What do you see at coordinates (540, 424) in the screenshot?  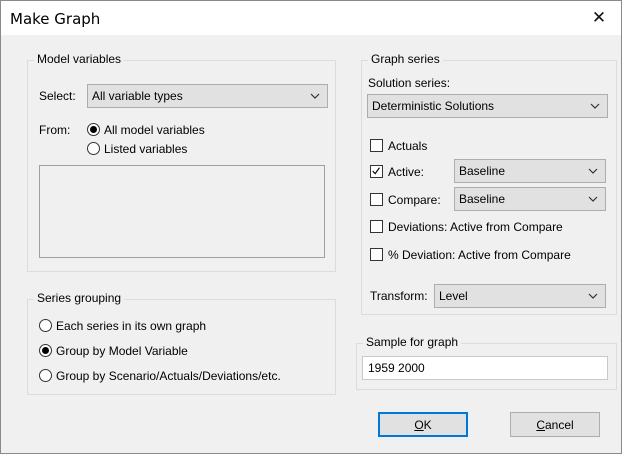 I see `cancel-mnemonic: C` at bounding box center [540, 424].